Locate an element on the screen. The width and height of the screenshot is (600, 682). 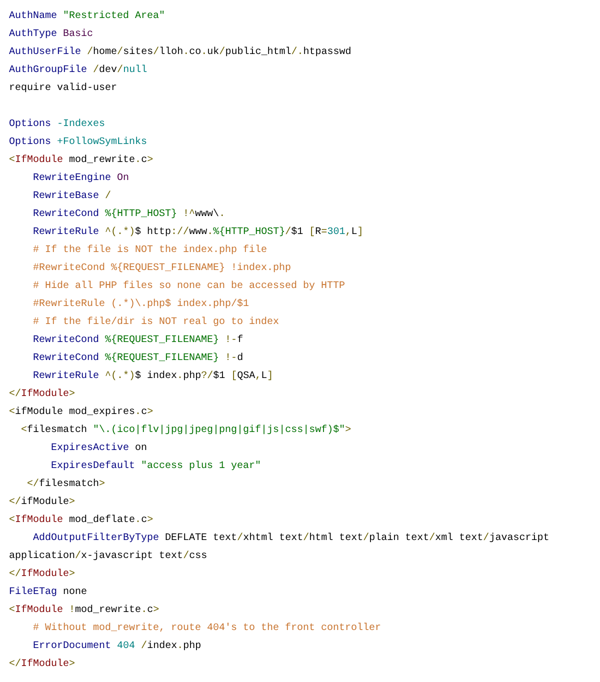
code-line: #RewriteRule (.*)\.php$ index.php/$1 is located at coordinates (141, 304).